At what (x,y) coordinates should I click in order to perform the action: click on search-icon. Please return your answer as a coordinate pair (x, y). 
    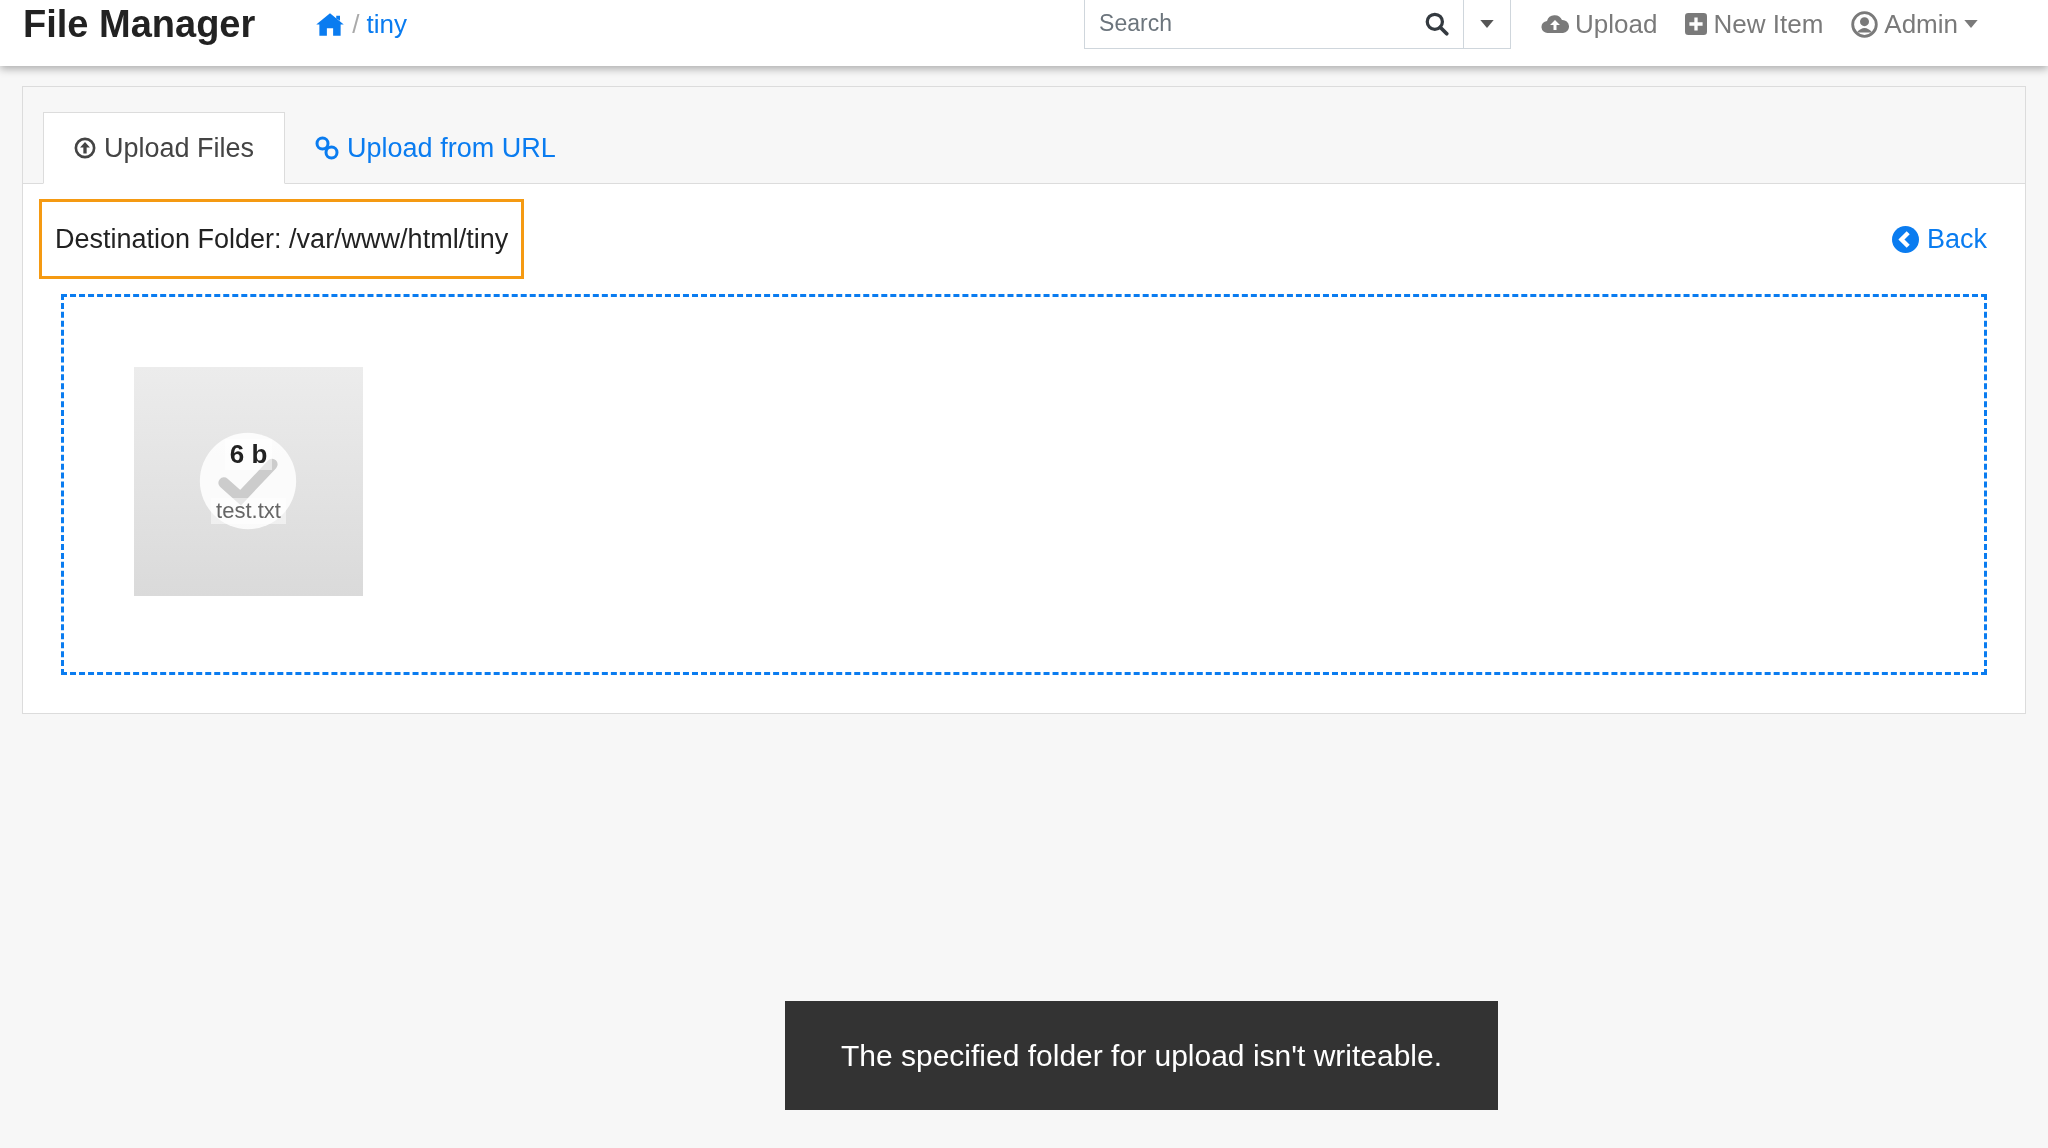
    Looking at the image, I should click on (1437, 23).